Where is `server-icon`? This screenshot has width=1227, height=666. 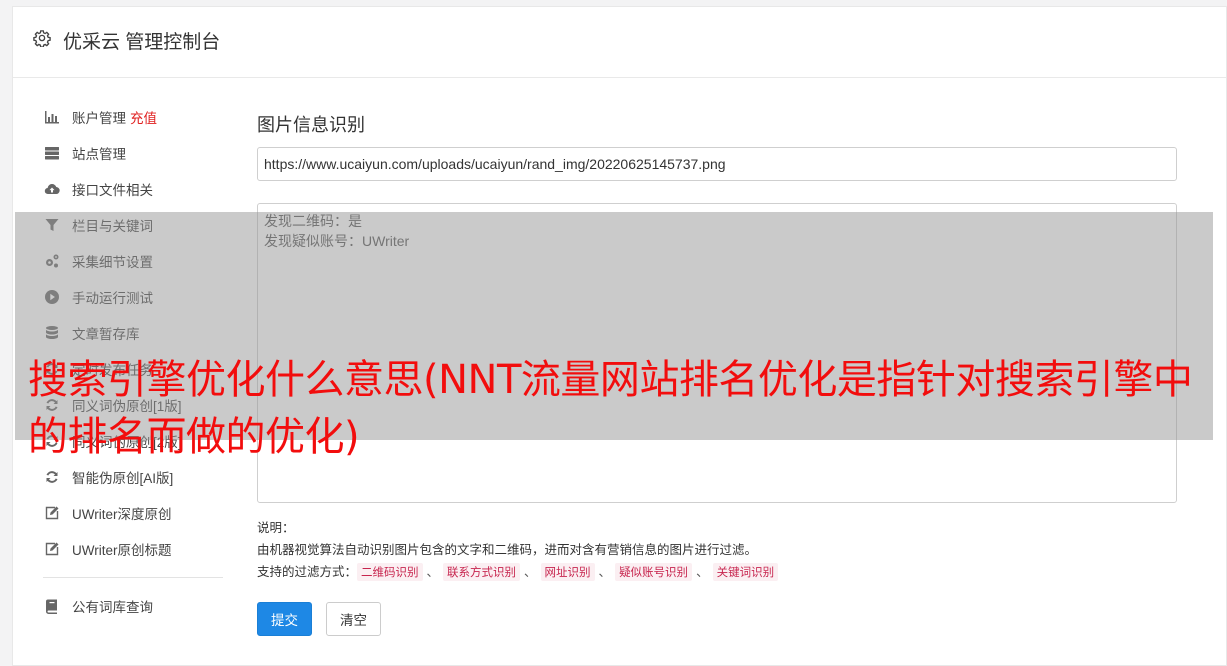
server-icon is located at coordinates (52, 153).